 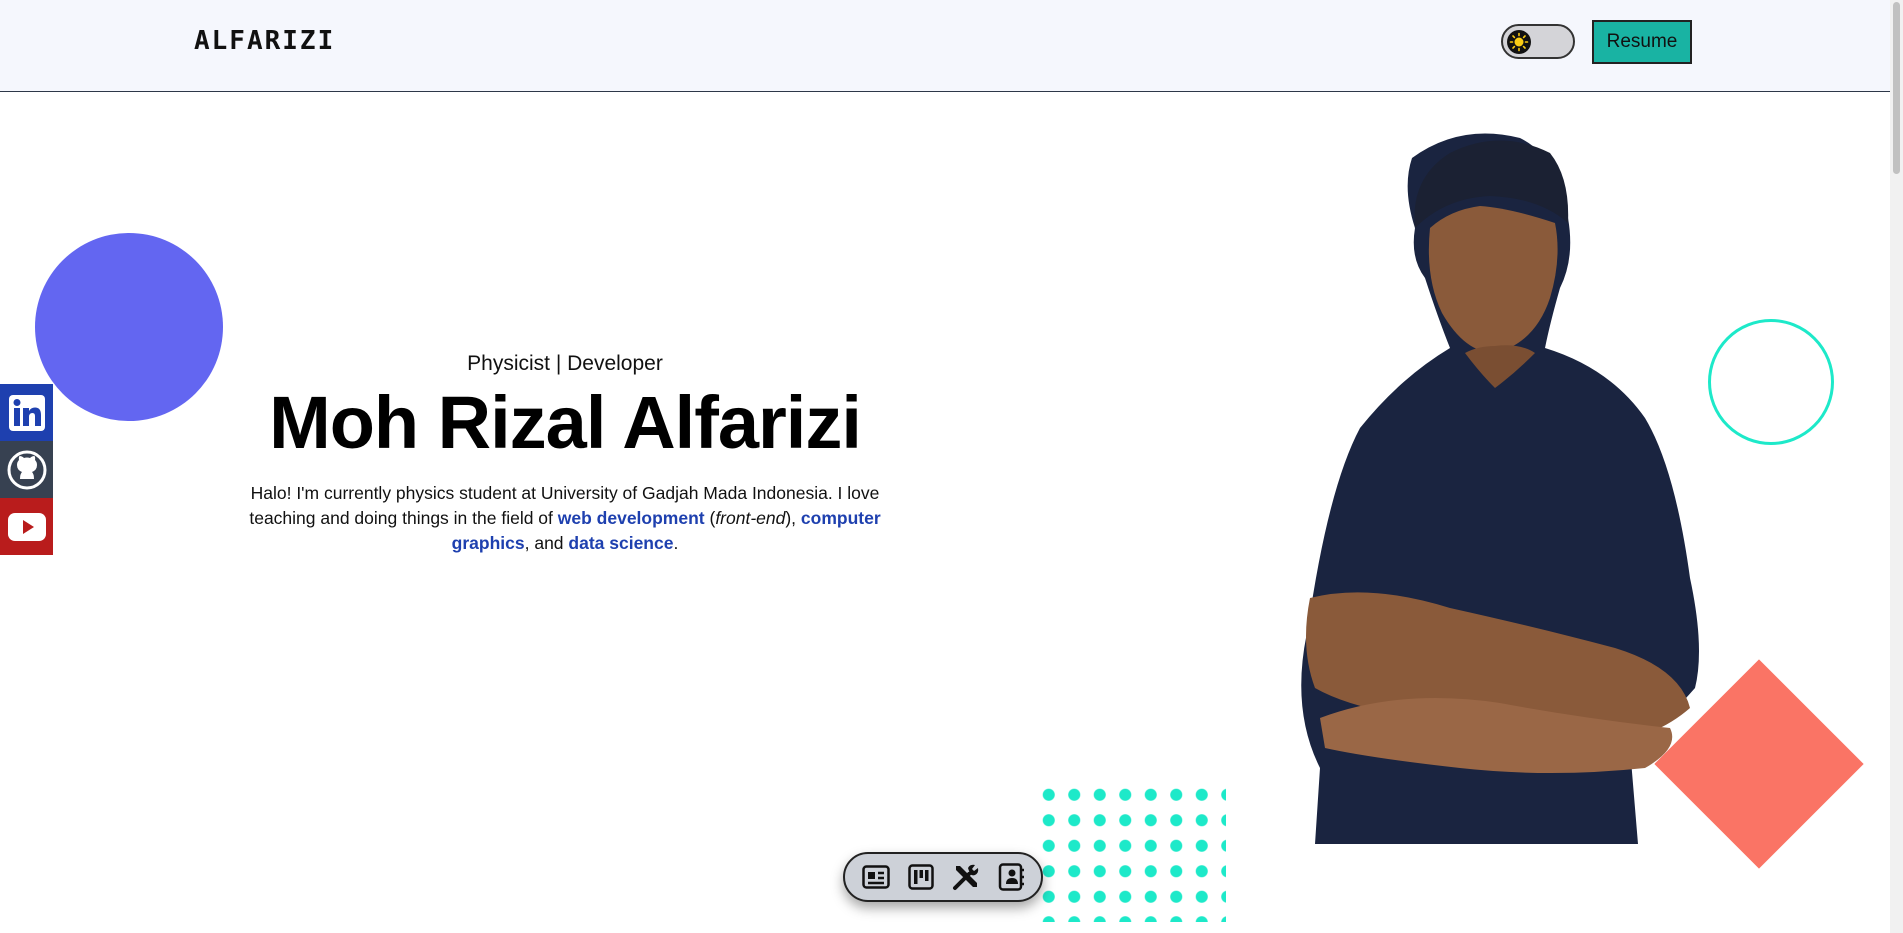 I want to click on dock-button-projects, so click(x=921, y=877).